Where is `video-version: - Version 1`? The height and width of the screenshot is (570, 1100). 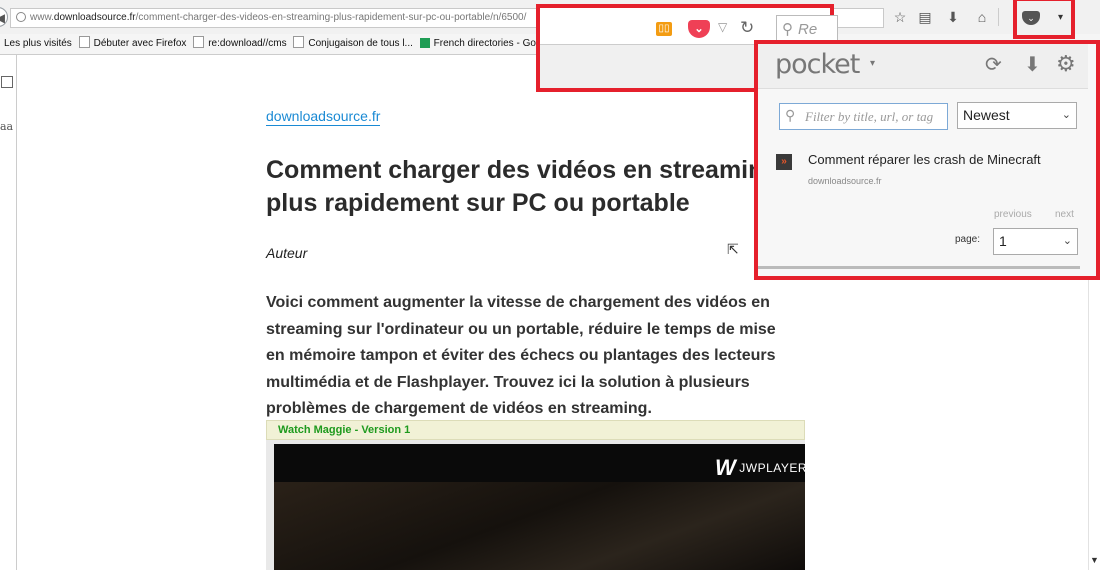
video-version: - Version 1 is located at coordinates (381, 430).